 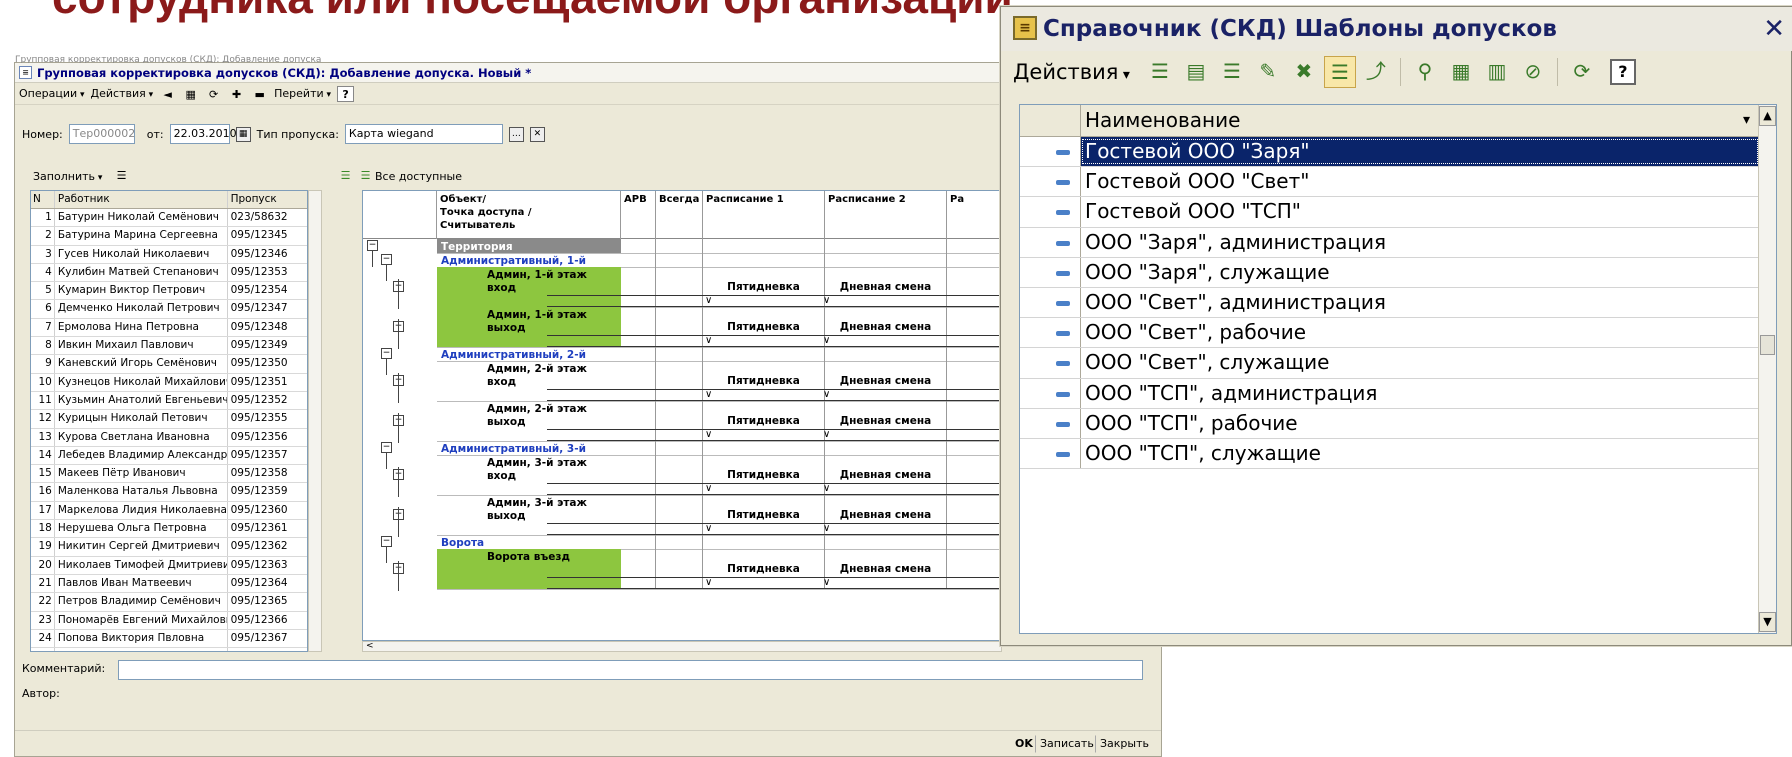 What do you see at coordinates (1461, 72) in the screenshot?
I see `filter-by-value-icon: ▦` at bounding box center [1461, 72].